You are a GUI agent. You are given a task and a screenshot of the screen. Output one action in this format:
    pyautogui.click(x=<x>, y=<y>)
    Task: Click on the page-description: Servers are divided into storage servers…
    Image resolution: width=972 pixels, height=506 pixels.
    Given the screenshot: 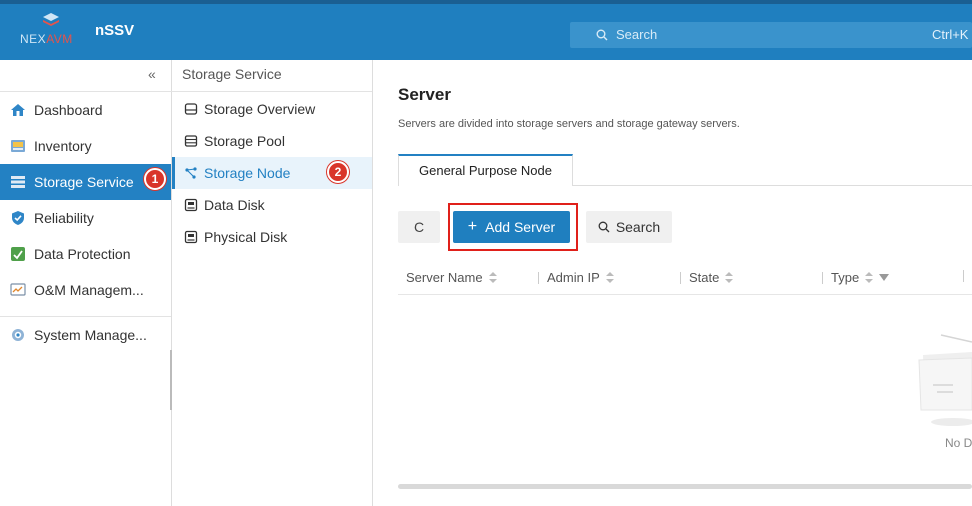 What is the action you would take?
    pyautogui.click(x=569, y=124)
    